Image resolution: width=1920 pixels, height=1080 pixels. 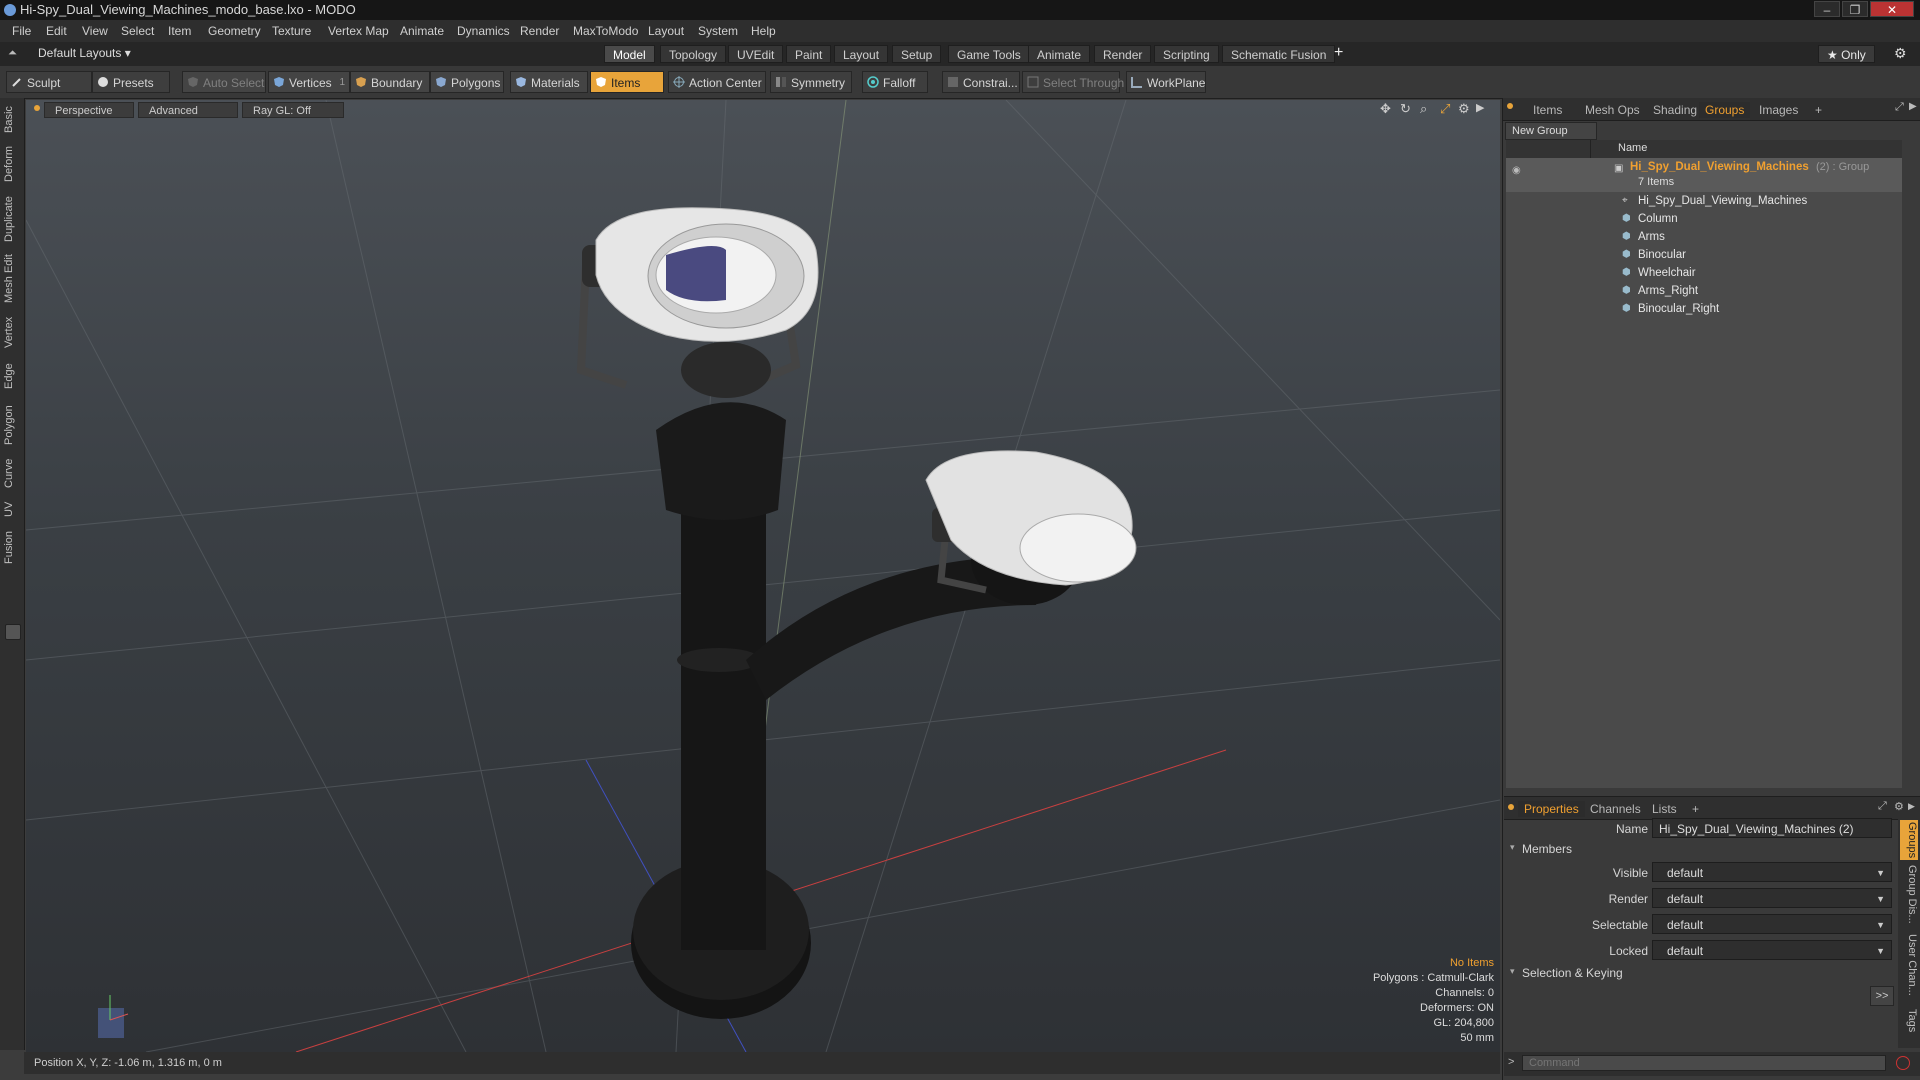 I want to click on add-panel-tab-button: +, so click(x=1818, y=110).